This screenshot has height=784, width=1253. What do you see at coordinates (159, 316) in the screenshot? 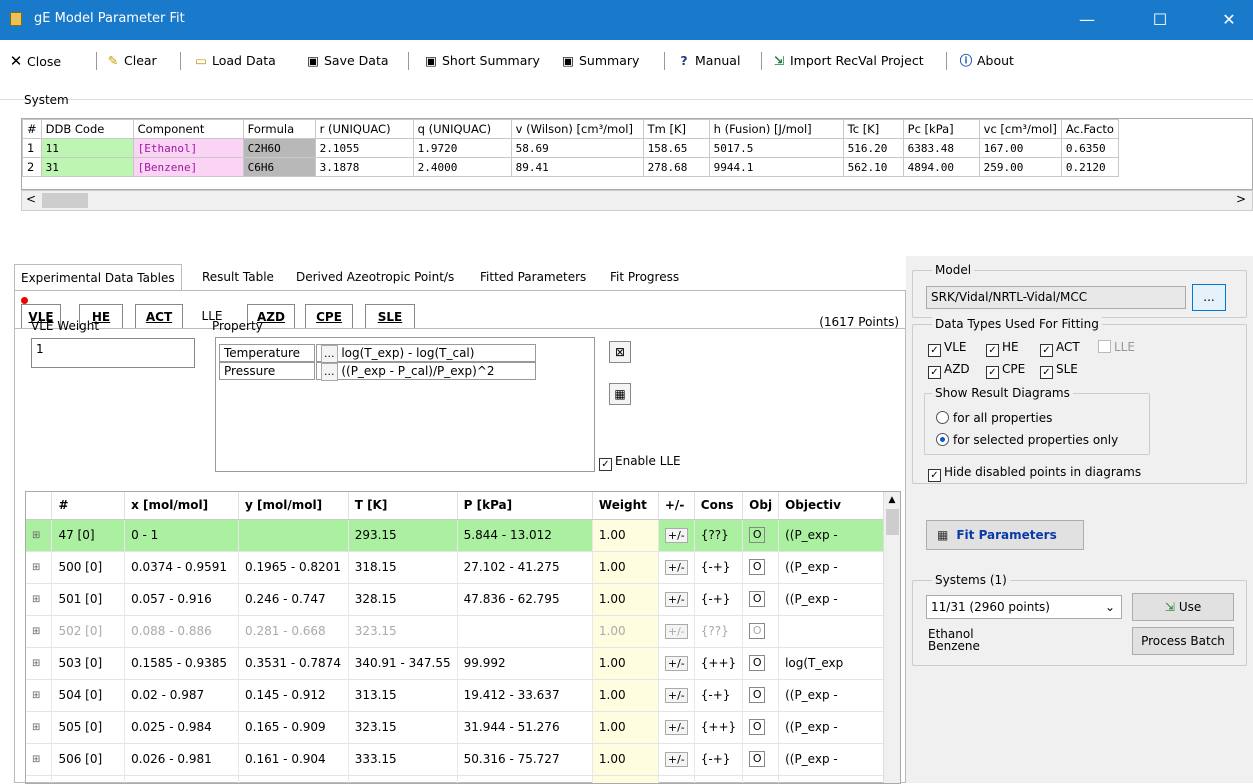
I see `subtab-act: ACT` at bounding box center [159, 316].